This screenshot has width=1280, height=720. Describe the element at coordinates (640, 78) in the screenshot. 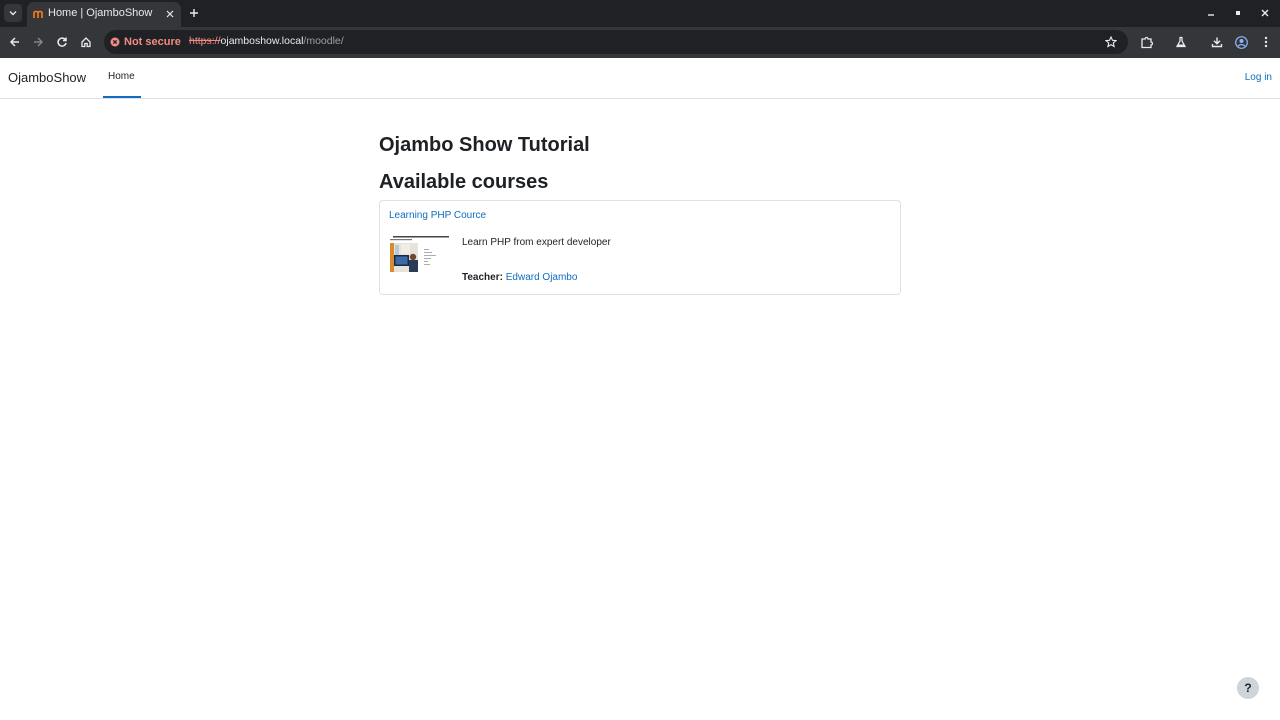

I see `site-navbar: OjamboShow Home Log in` at that location.